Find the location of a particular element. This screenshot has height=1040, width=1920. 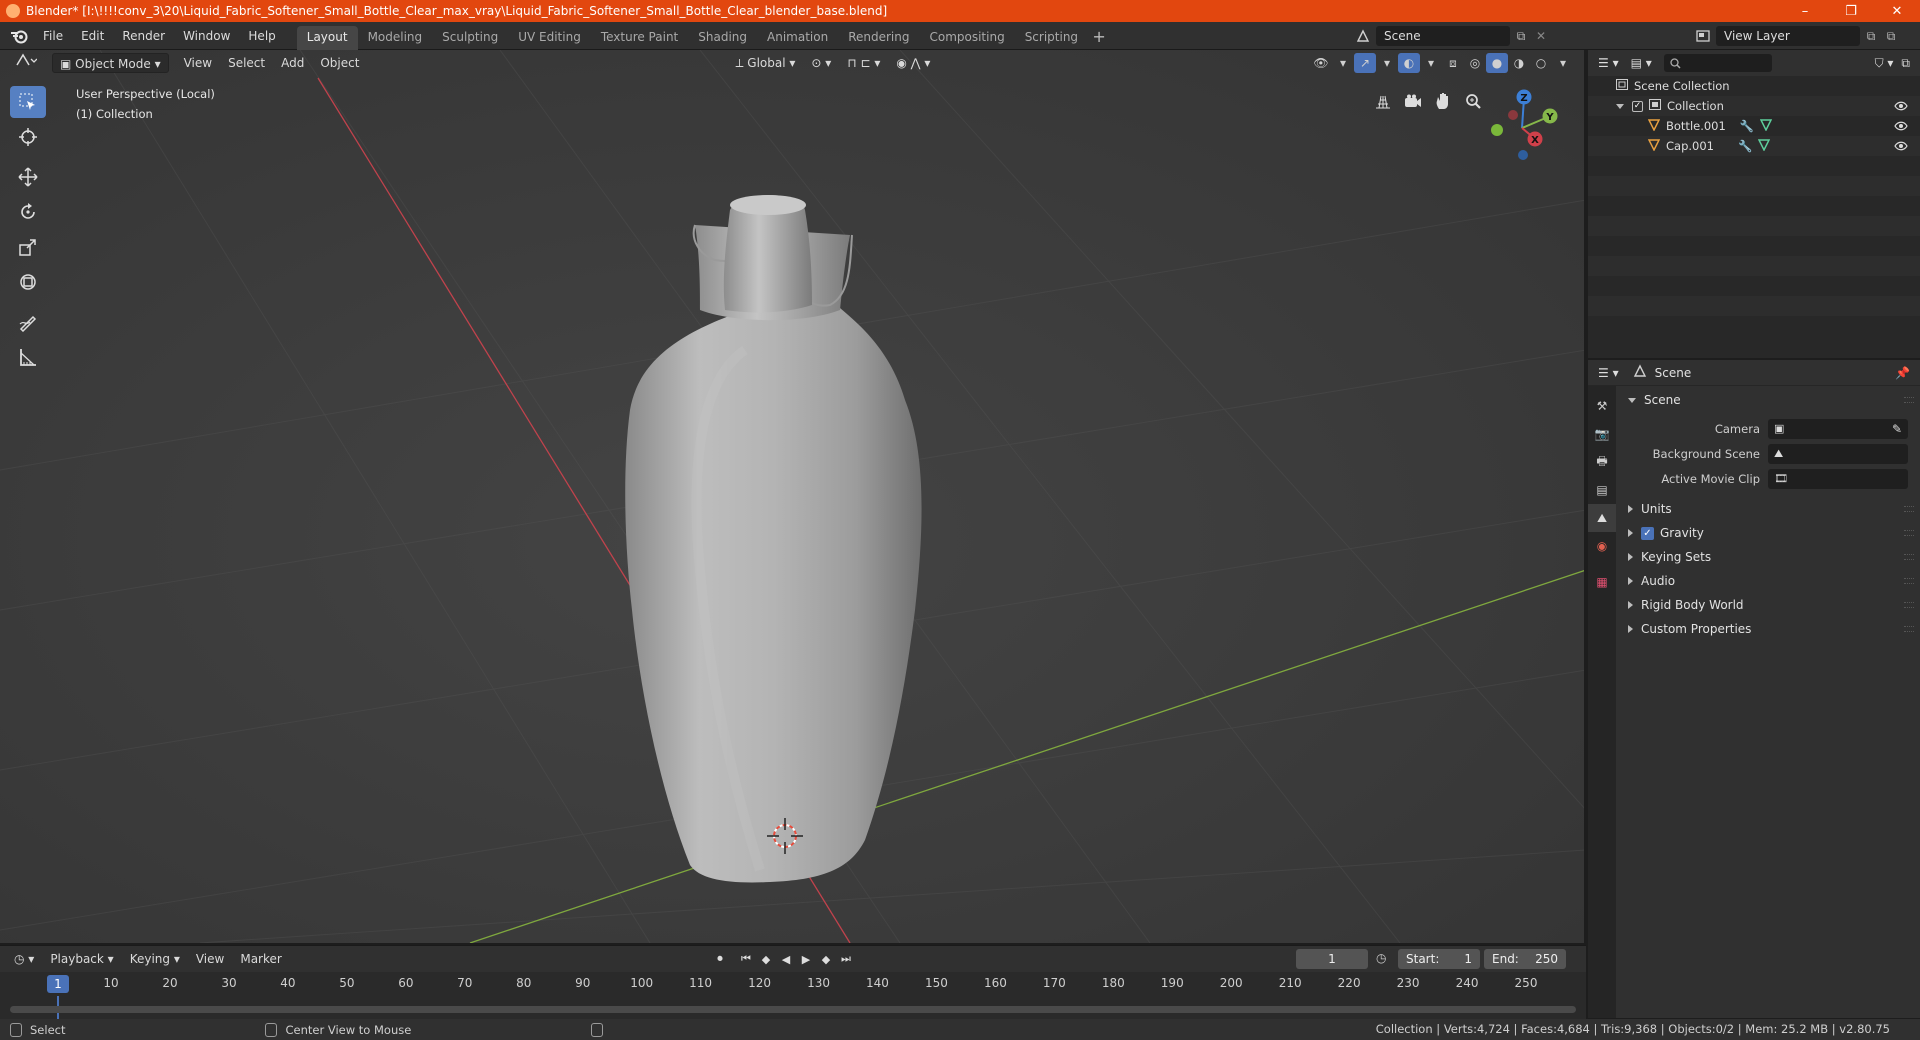

tab-scene: ⛰ is located at coordinates (1602, 518).